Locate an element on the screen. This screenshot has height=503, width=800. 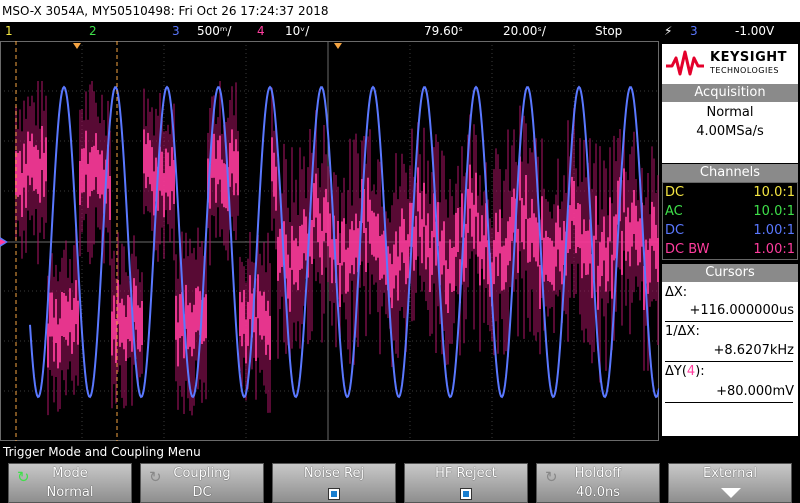
run-state: Stop is located at coordinates (609, 31).